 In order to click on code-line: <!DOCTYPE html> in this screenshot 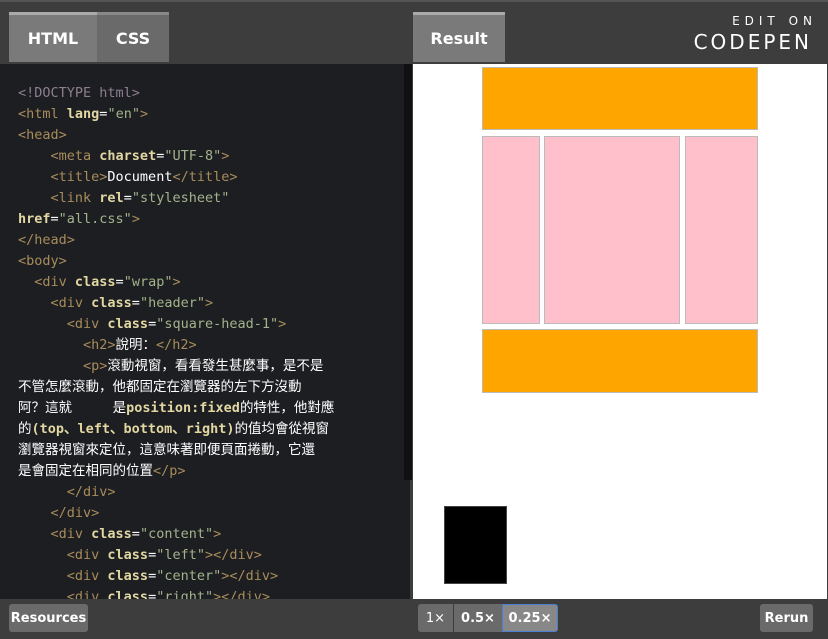, I will do `click(79, 93)`.